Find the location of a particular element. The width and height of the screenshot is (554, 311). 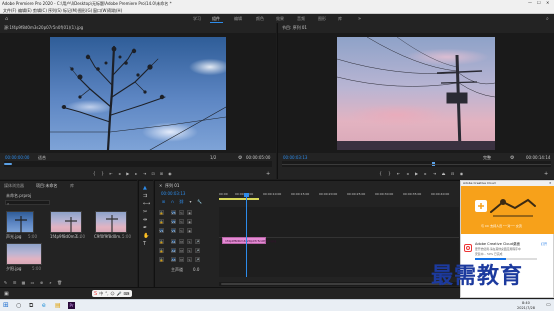

source-header: 源:1f4p9f8d0m3s20p07r5n0f(01)(1).jpg is located at coordinates (43, 28).